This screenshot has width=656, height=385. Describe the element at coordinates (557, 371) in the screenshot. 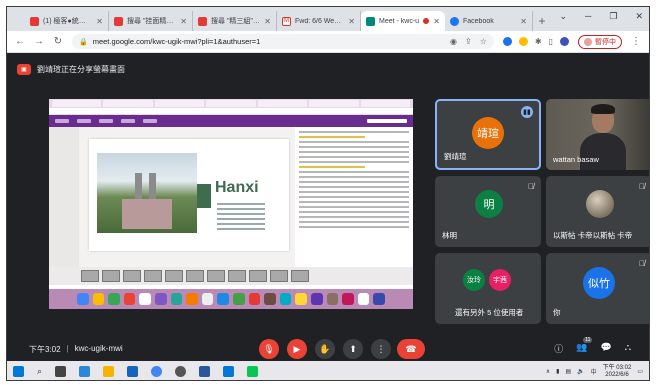

I see `battery-icon: ▮` at that location.